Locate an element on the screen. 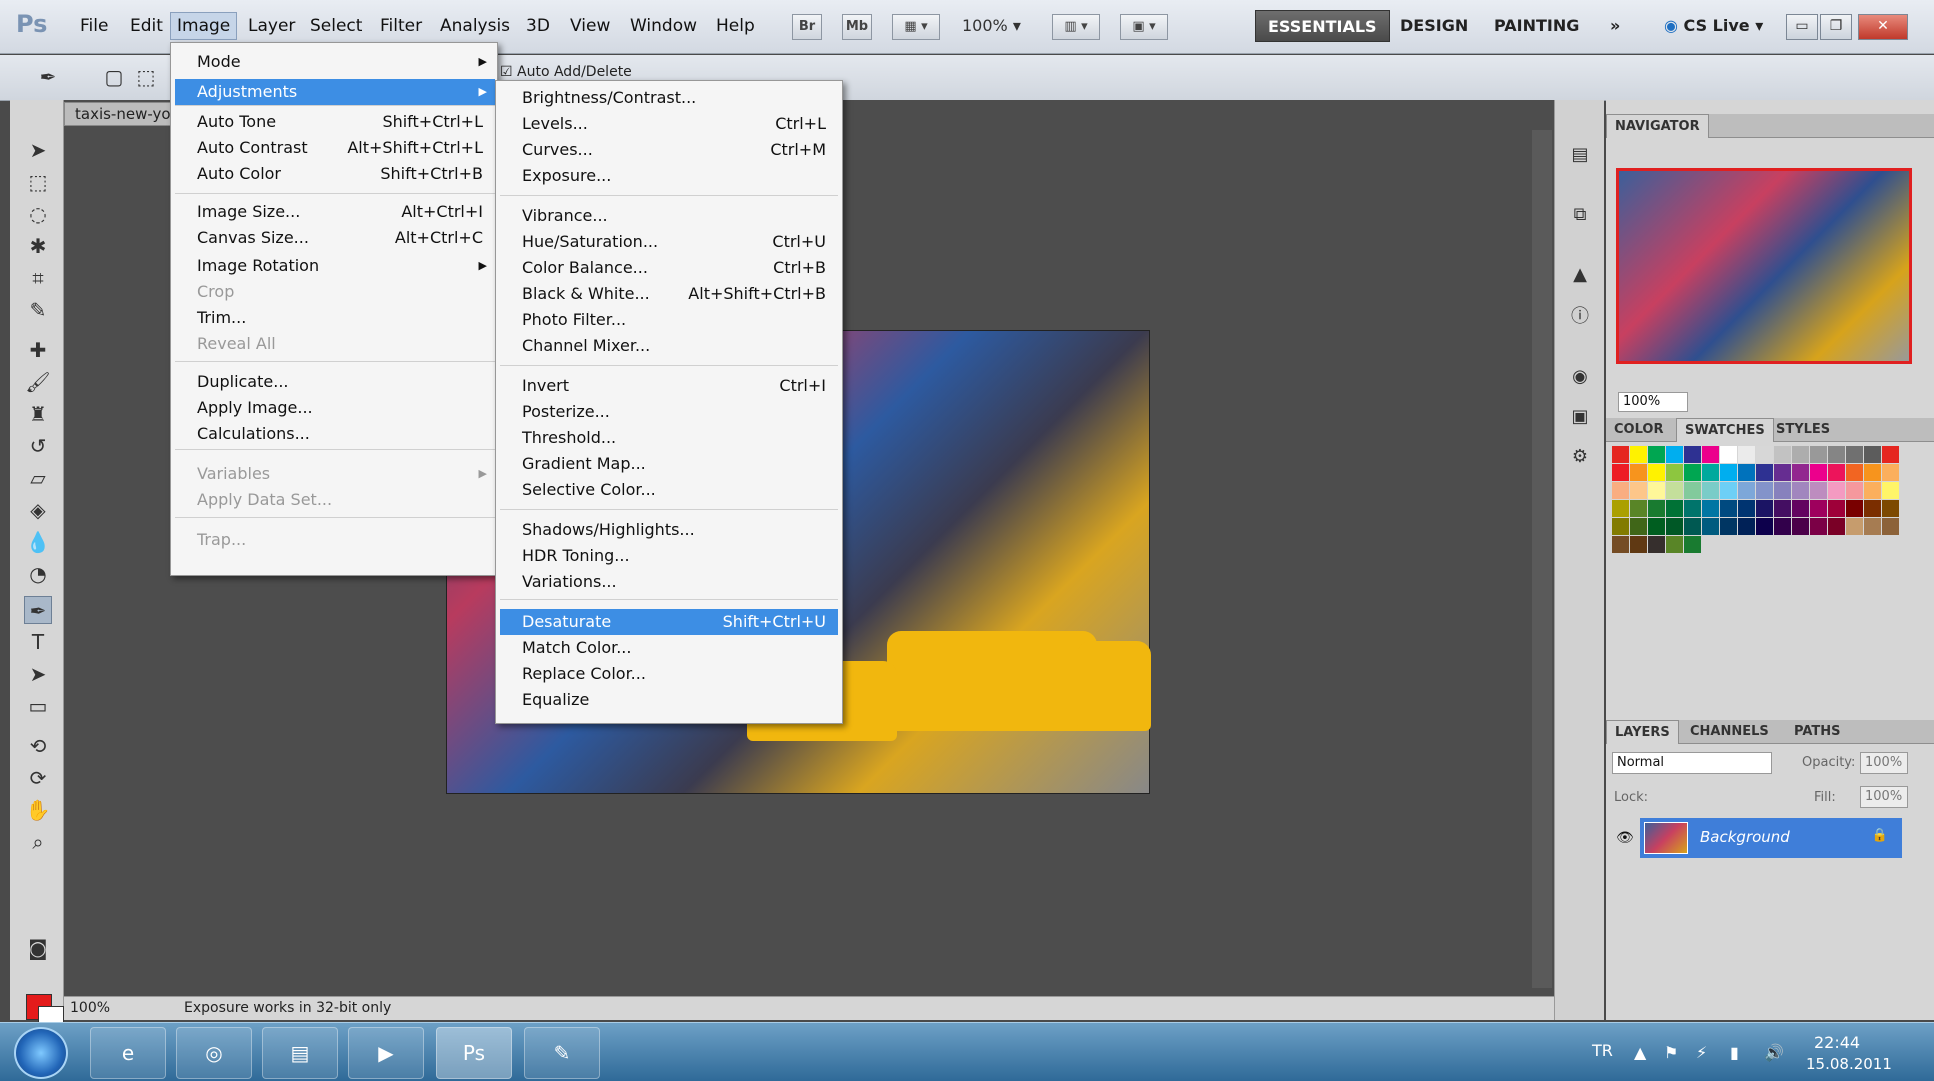 The height and width of the screenshot is (1081, 1934). rectangle-tool-icon: ▭ is located at coordinates (38, 706).